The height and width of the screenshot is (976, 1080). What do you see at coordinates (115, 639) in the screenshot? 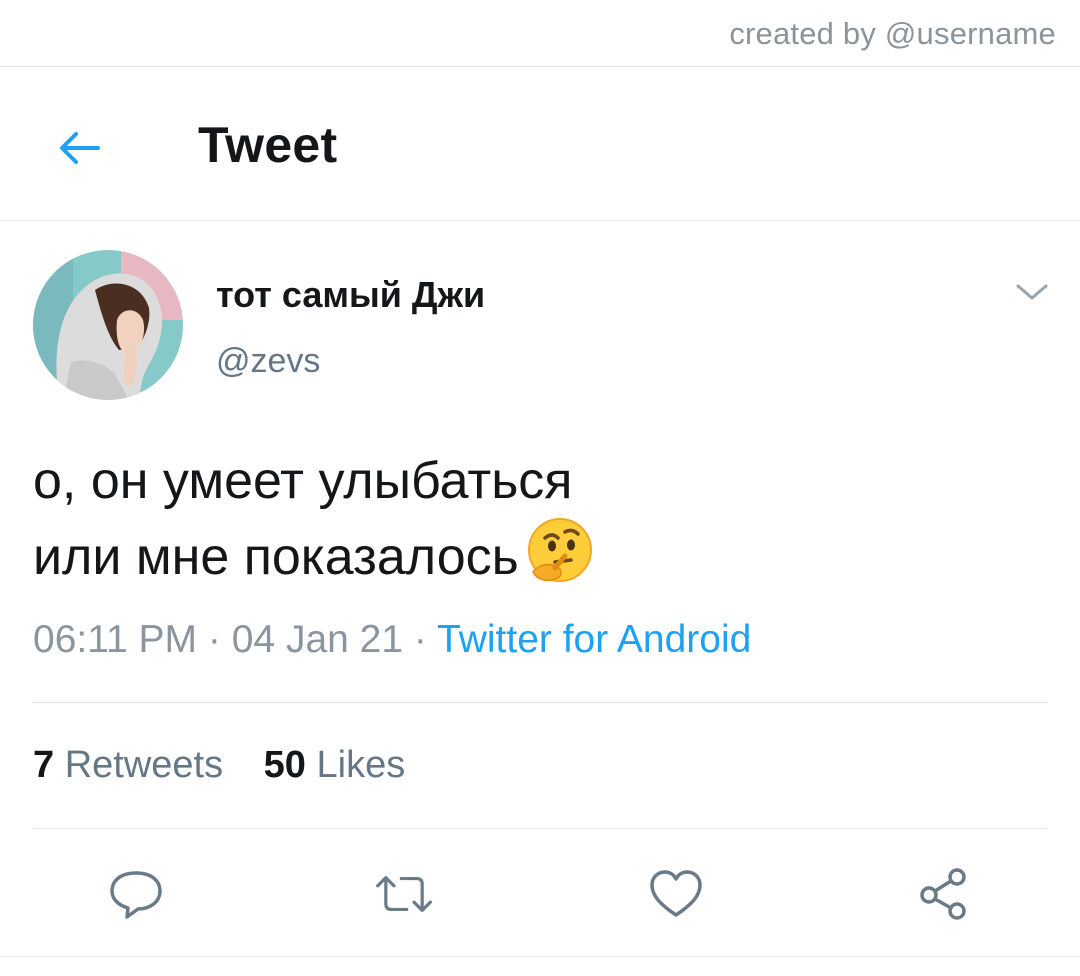
I see `tweet-time: 06:11 PM` at bounding box center [115, 639].